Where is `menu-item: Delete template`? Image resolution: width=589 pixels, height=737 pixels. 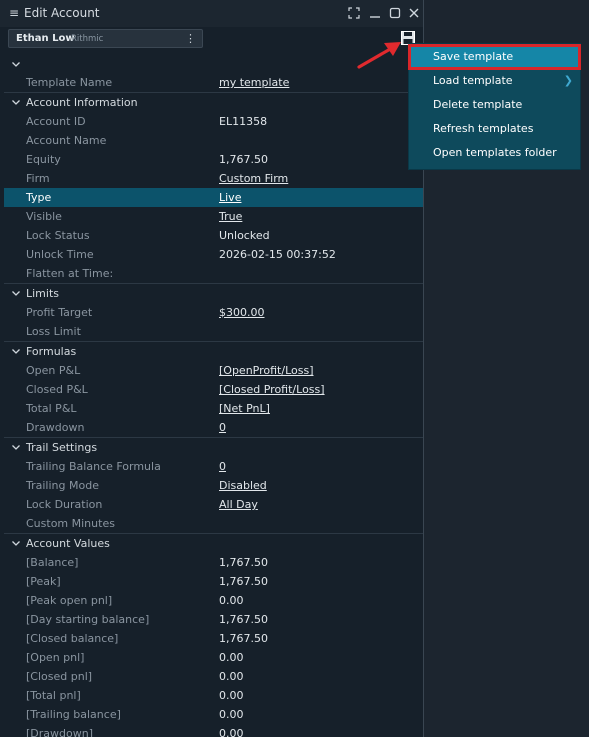 menu-item: Delete template is located at coordinates (494, 105).